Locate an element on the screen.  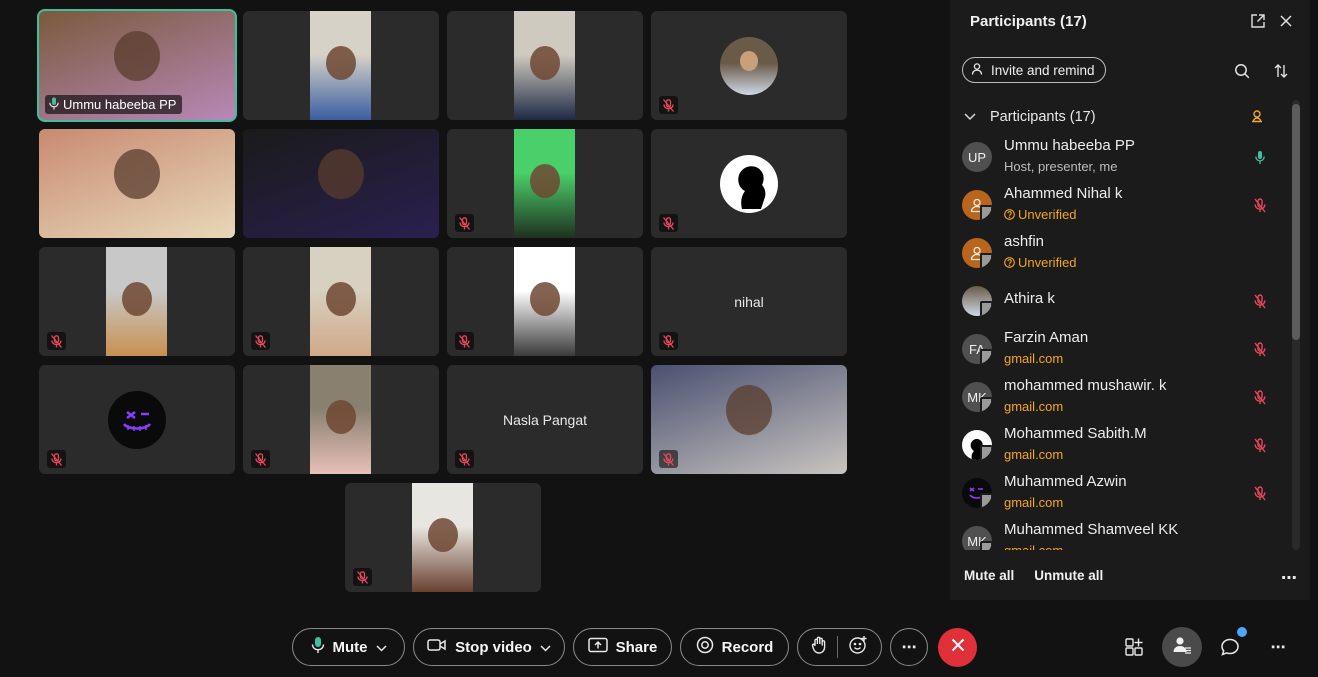
mute-all-button: Mute all is located at coordinates (989, 575).